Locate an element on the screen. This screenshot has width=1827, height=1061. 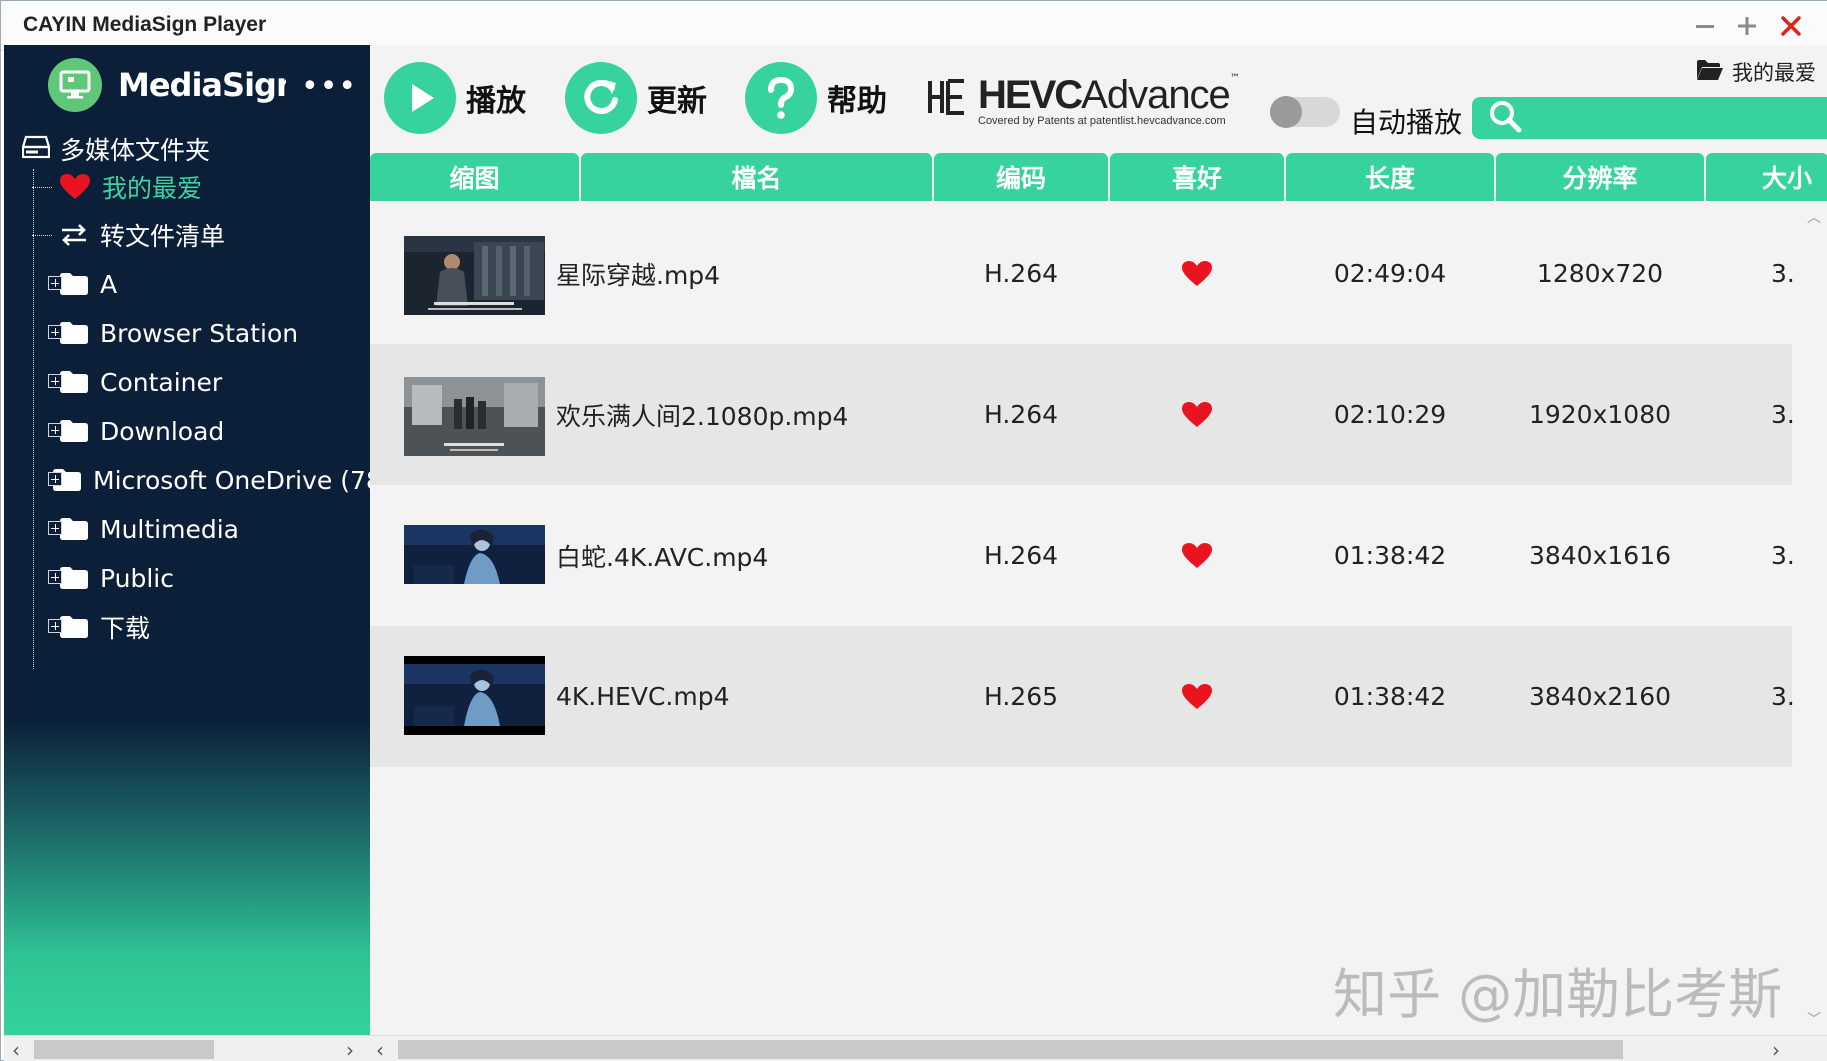
sidebar-item-multimedia: Multimedia is located at coordinates (143, 529).